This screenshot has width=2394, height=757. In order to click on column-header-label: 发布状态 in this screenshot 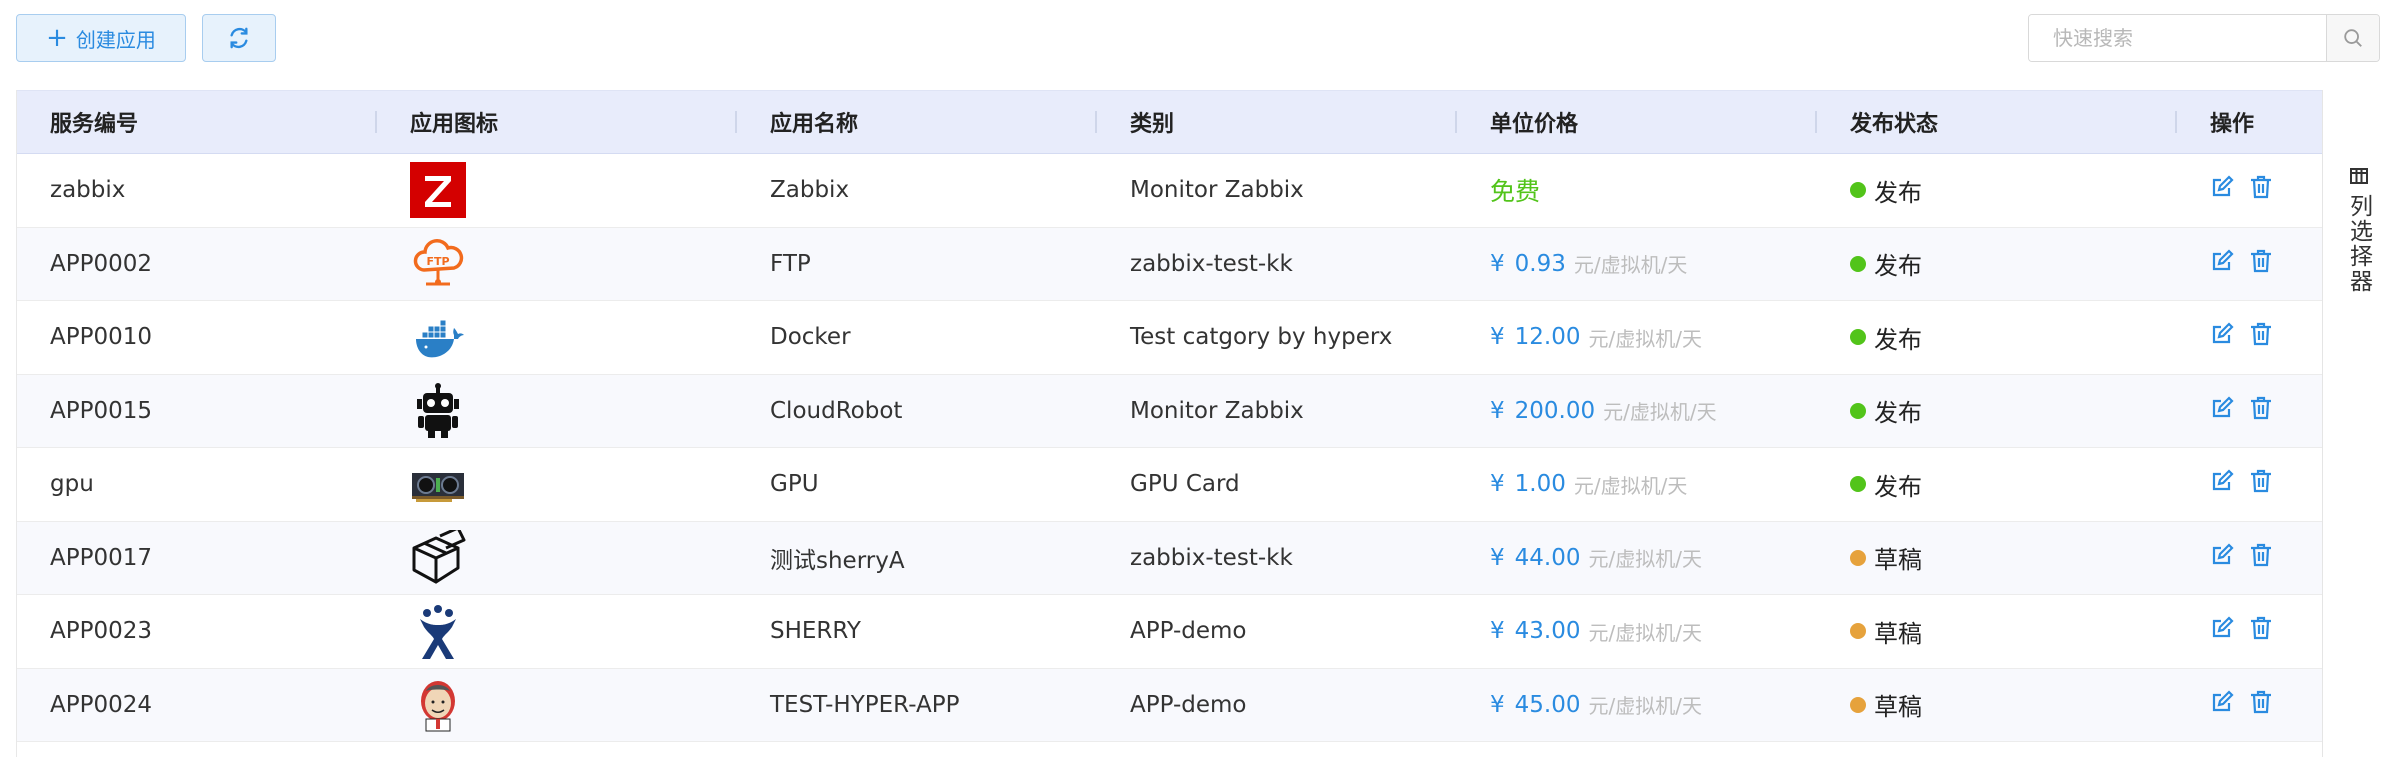, I will do `click(1894, 124)`.